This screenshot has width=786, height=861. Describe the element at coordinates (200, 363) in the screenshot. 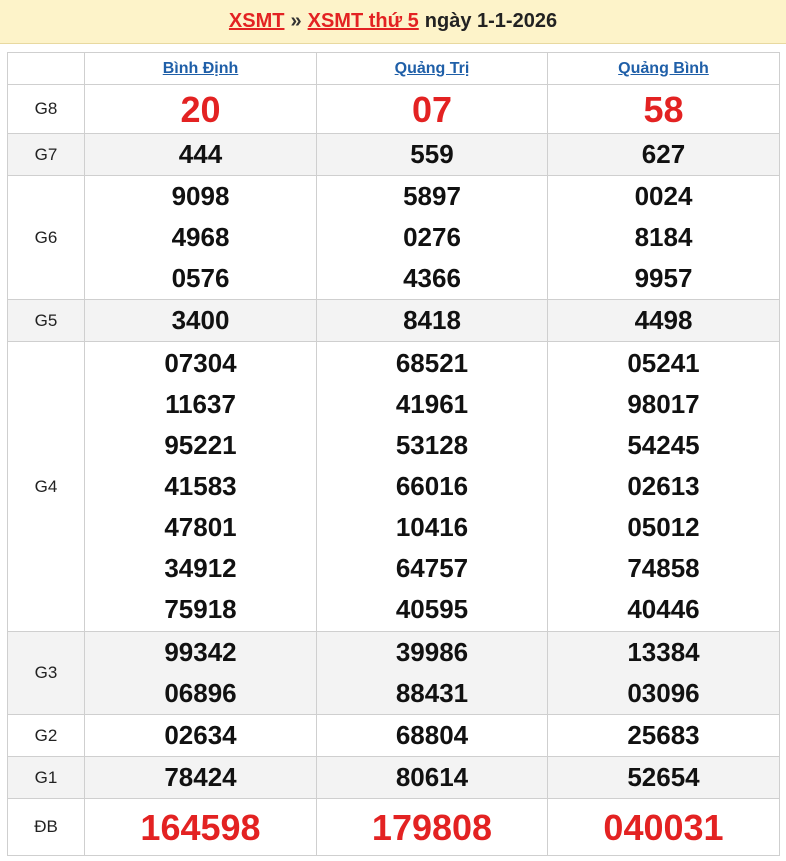

I see `prize-number: 07304` at that location.